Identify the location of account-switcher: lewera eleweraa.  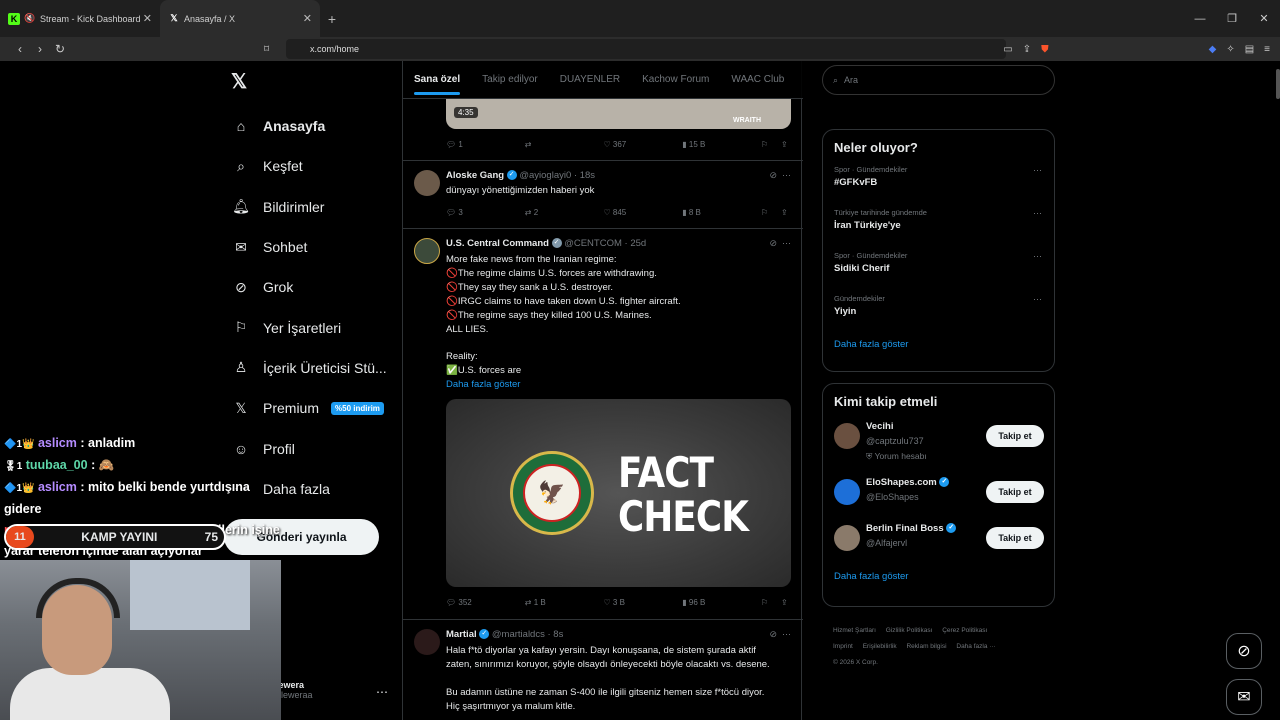
(294, 690).